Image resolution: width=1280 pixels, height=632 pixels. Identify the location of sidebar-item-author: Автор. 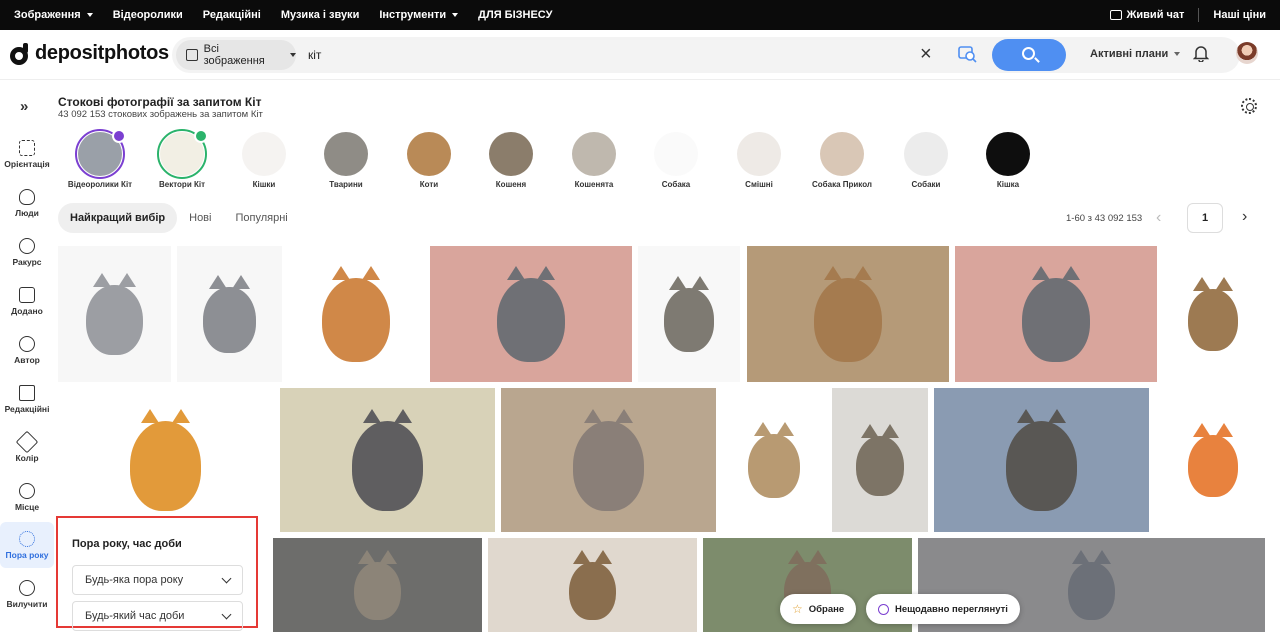
(27, 350).